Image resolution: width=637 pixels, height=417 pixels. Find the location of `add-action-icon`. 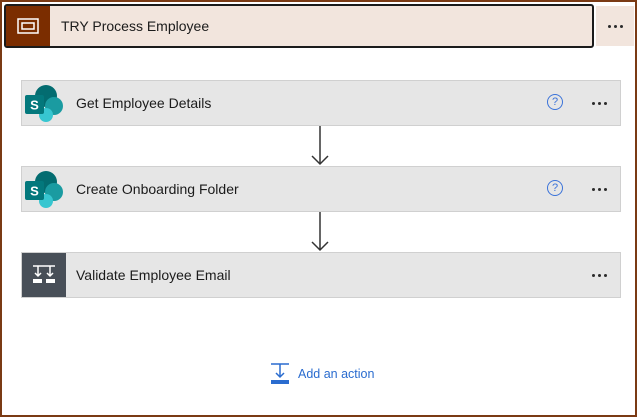

add-action-icon is located at coordinates (280, 373).